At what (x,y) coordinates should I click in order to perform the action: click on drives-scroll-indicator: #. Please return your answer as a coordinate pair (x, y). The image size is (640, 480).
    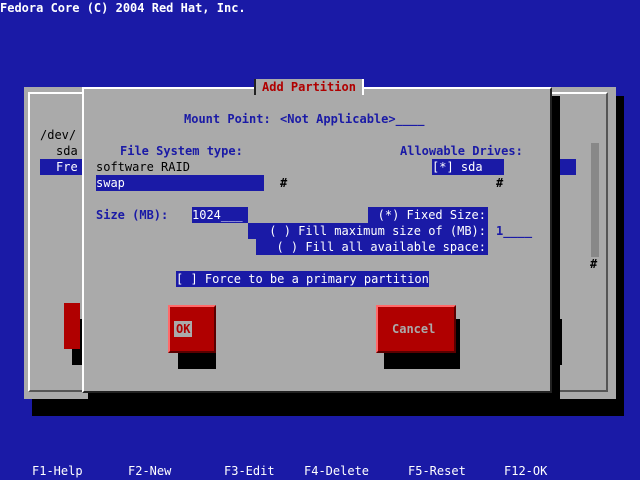
    Looking at the image, I should click on (500, 183).